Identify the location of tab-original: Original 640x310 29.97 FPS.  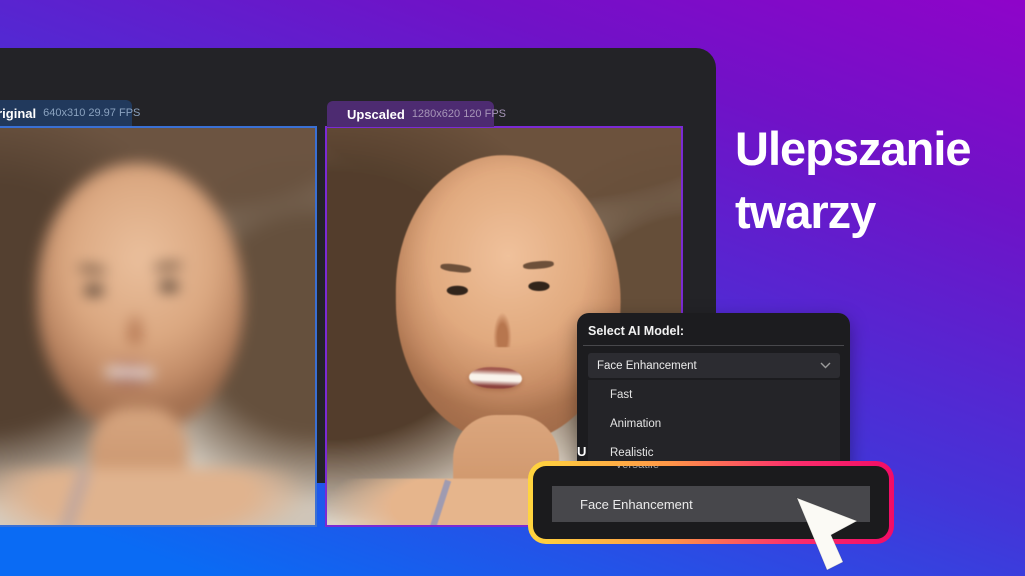
(70, 113).